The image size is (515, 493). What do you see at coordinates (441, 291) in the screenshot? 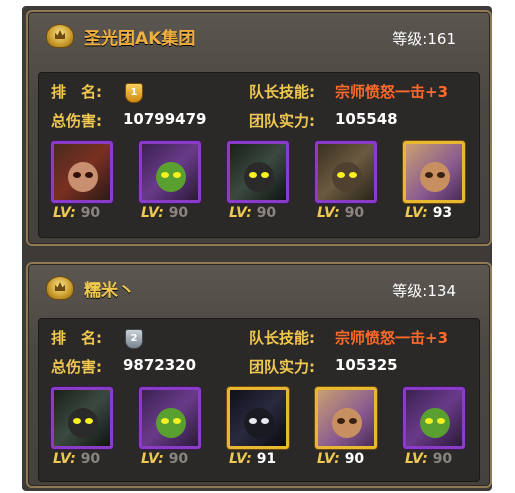
I see `level-value: 134` at bounding box center [441, 291].